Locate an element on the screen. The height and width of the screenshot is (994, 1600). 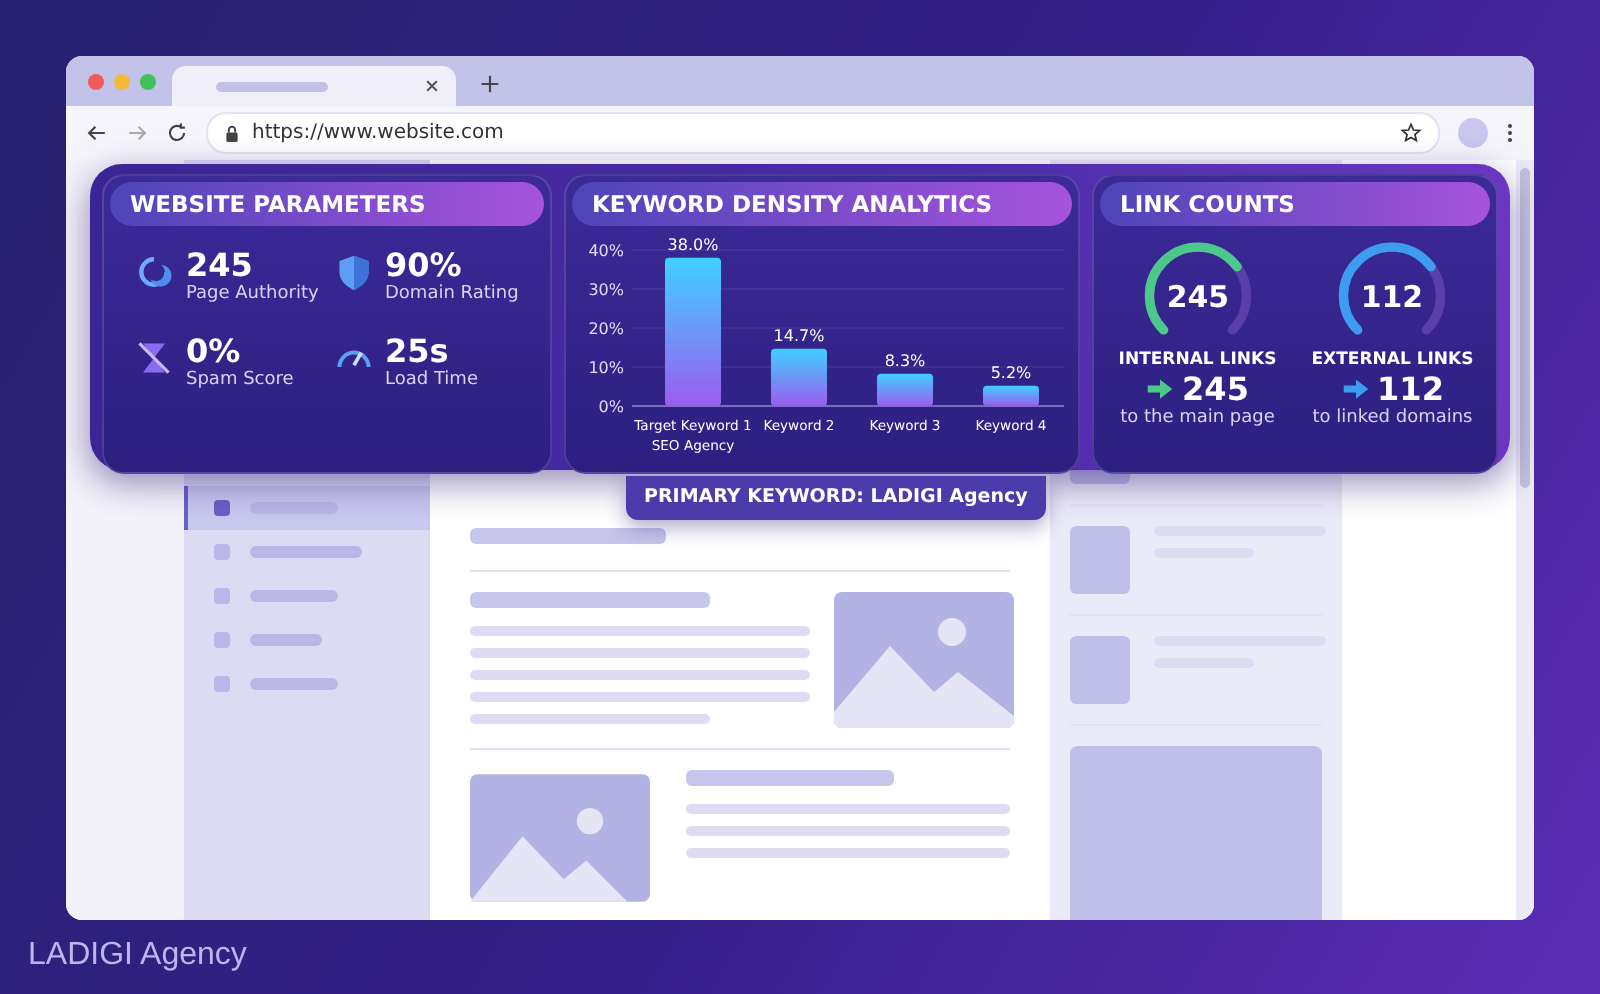
profile-avatar is located at coordinates (1473, 133).